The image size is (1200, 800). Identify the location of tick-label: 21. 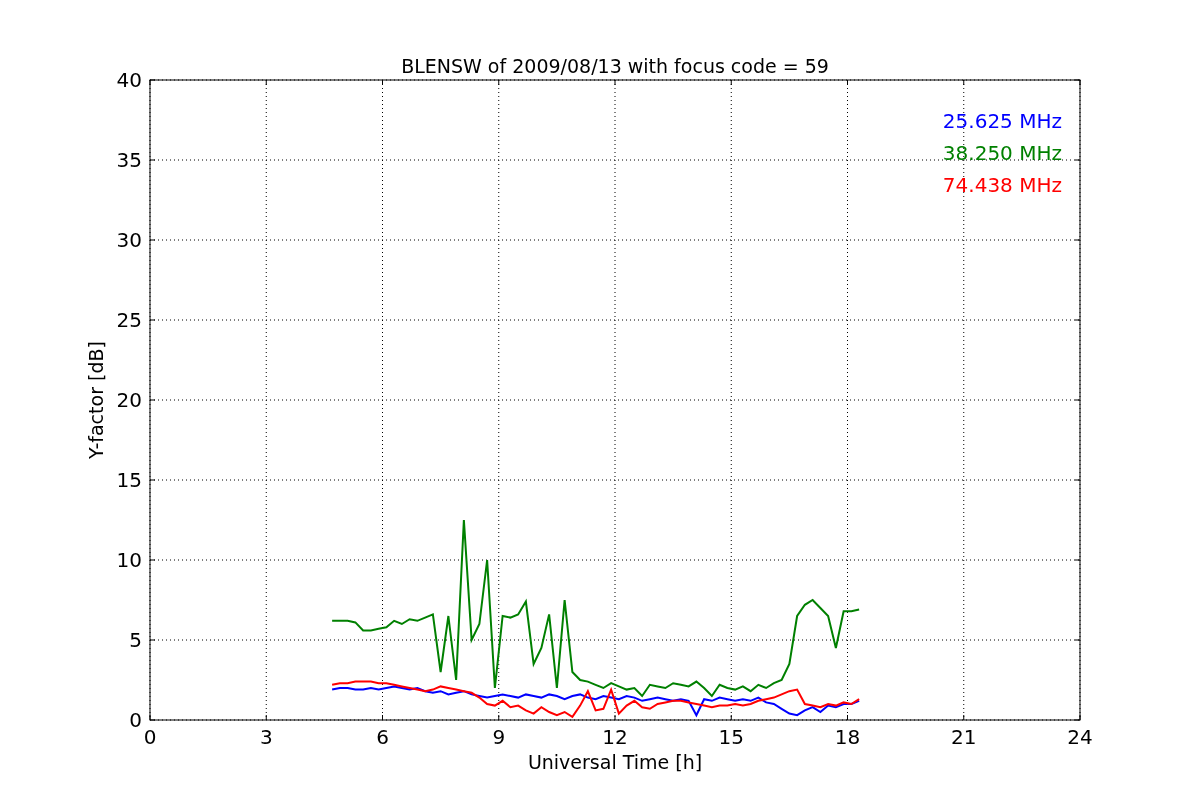
(964, 737).